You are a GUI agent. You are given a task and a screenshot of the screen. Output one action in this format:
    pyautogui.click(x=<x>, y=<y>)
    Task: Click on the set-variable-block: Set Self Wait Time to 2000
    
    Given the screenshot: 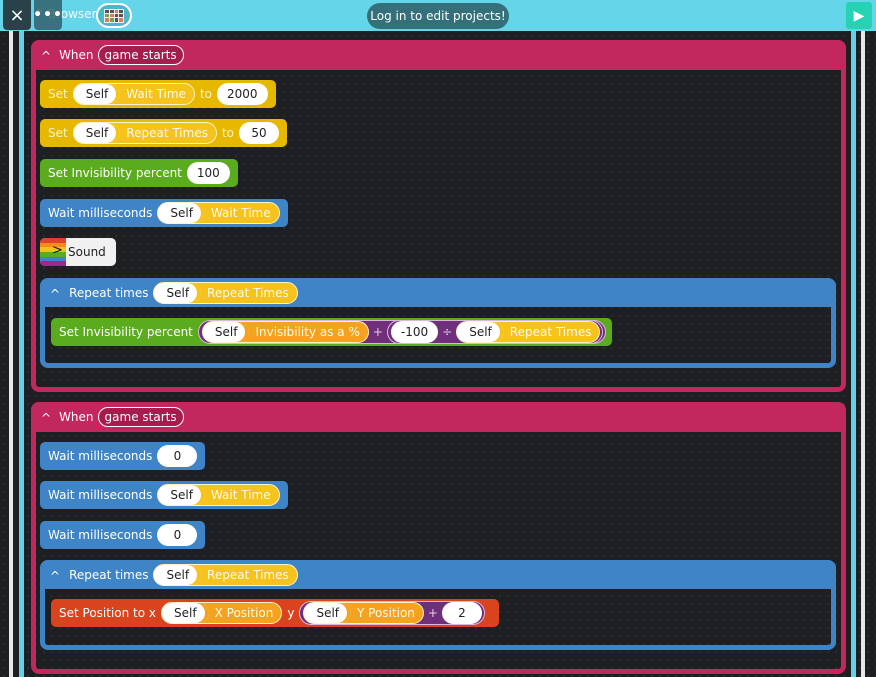 What is the action you would take?
    pyautogui.click(x=158, y=94)
    